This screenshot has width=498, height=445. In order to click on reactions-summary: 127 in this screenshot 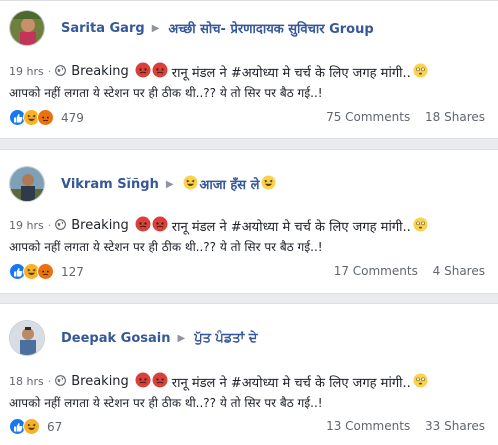, I will do `click(46, 271)`.